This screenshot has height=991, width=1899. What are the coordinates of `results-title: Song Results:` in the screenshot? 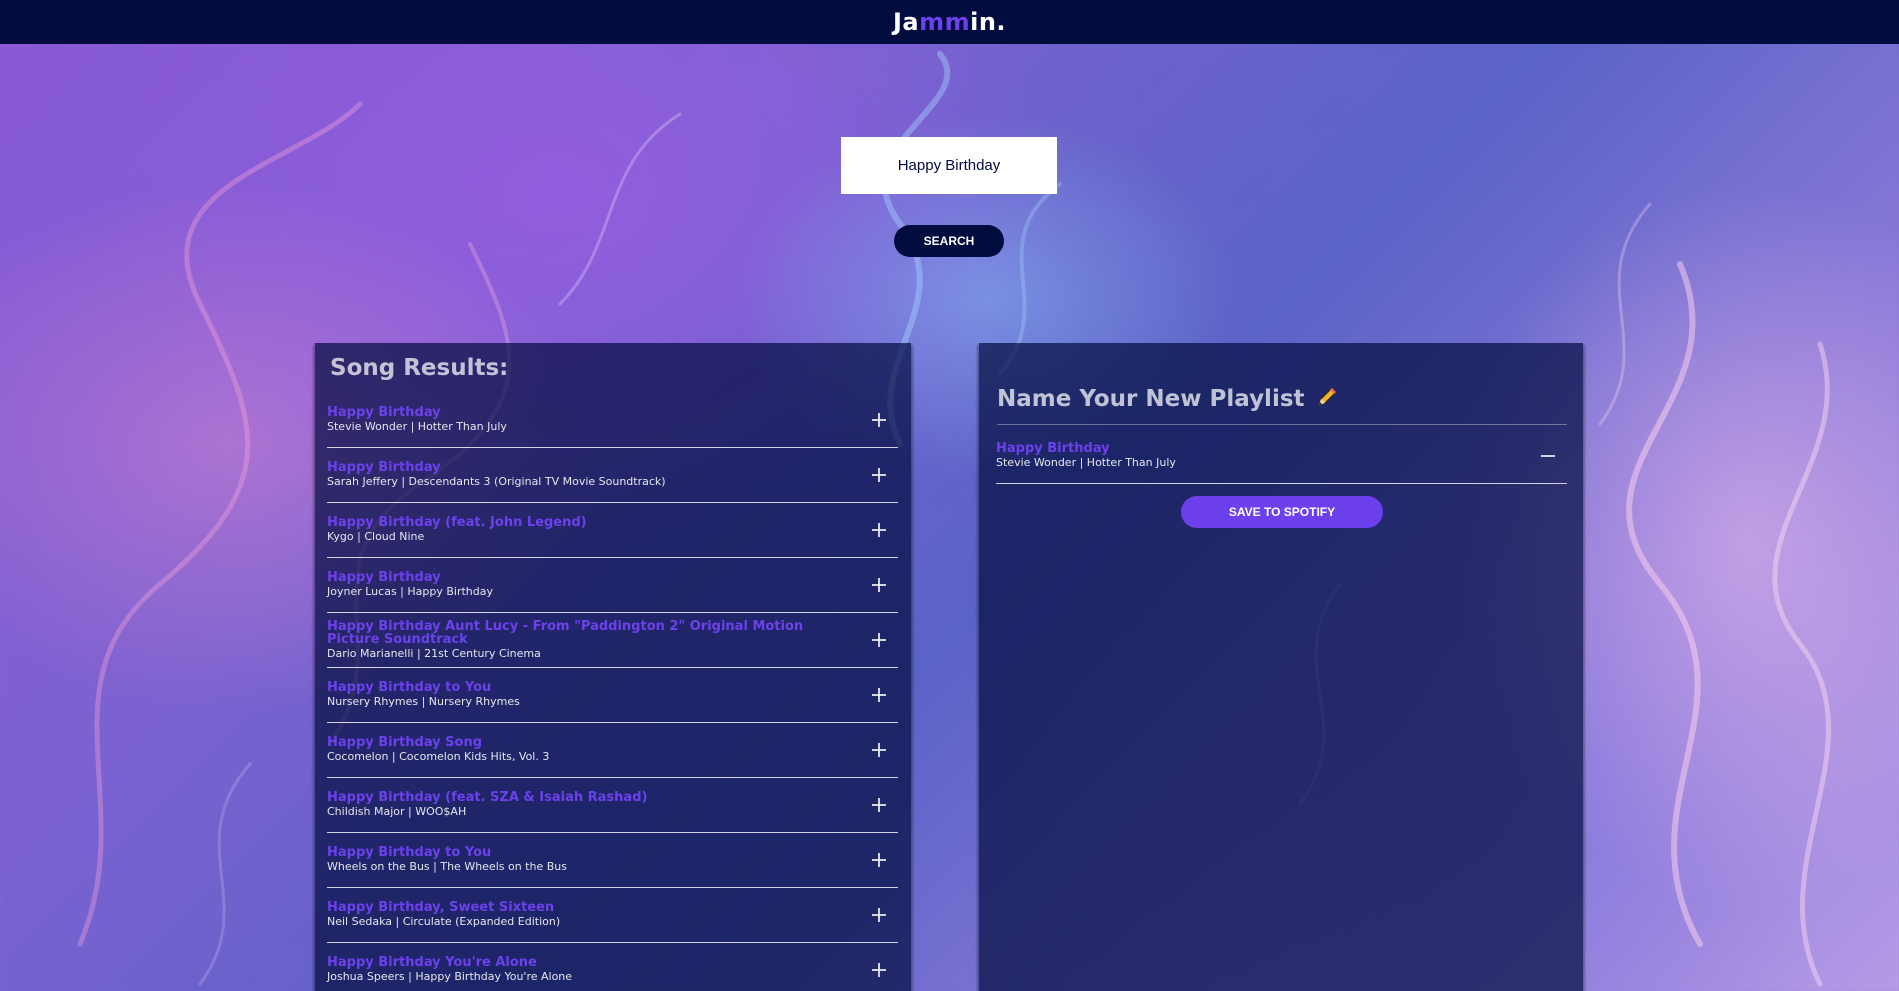 It's located at (419, 368).